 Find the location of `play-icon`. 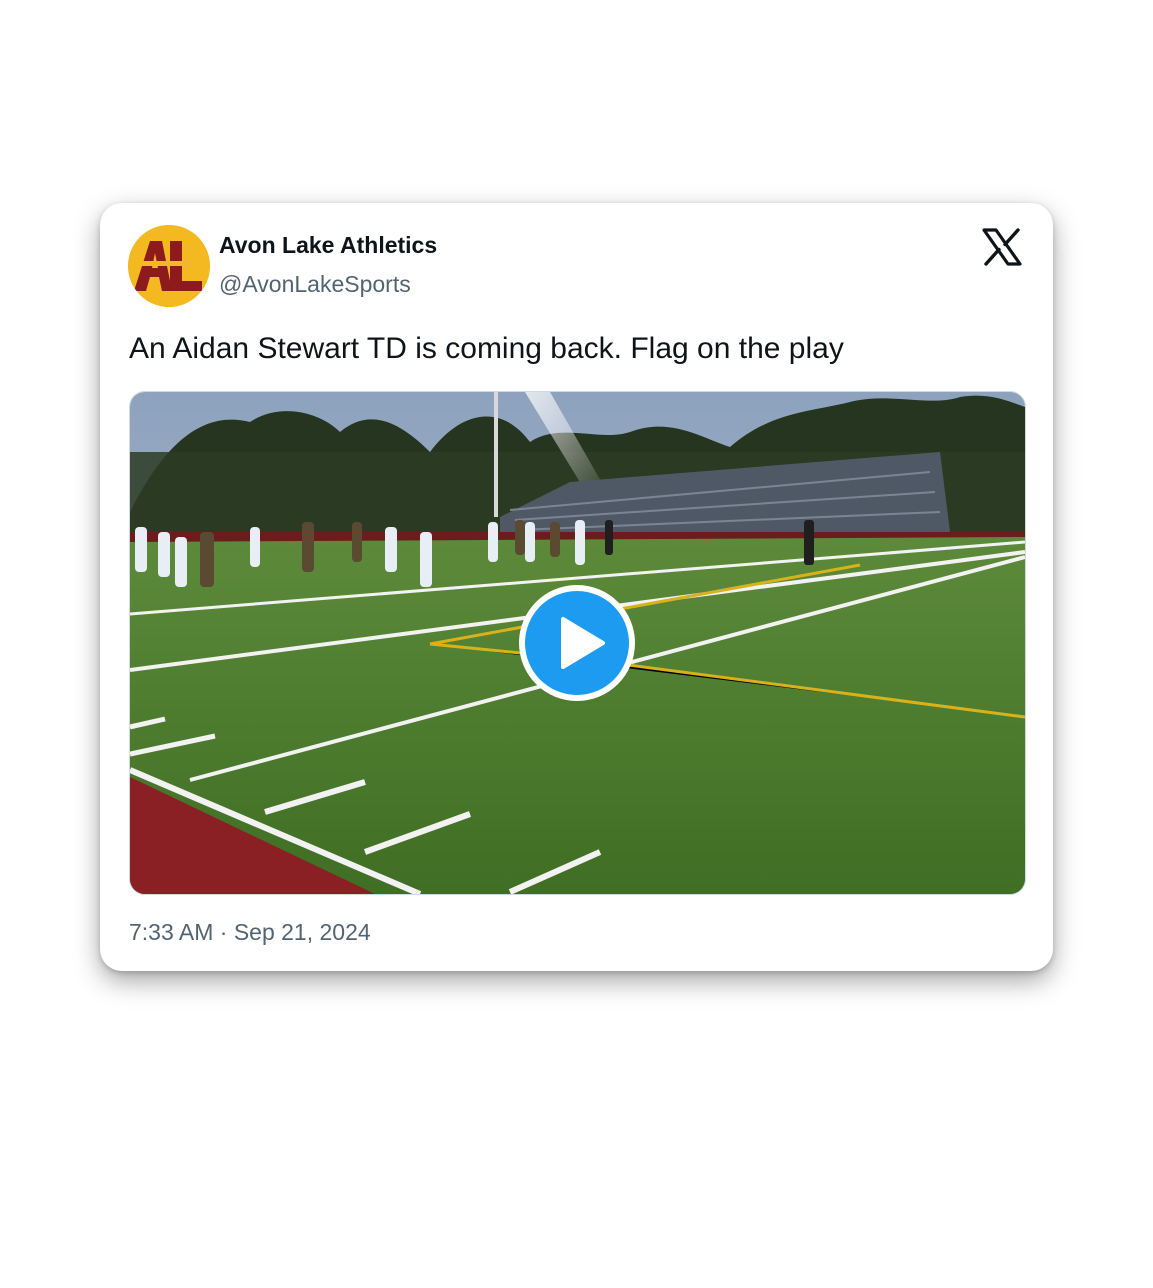

play-icon is located at coordinates (583, 643).